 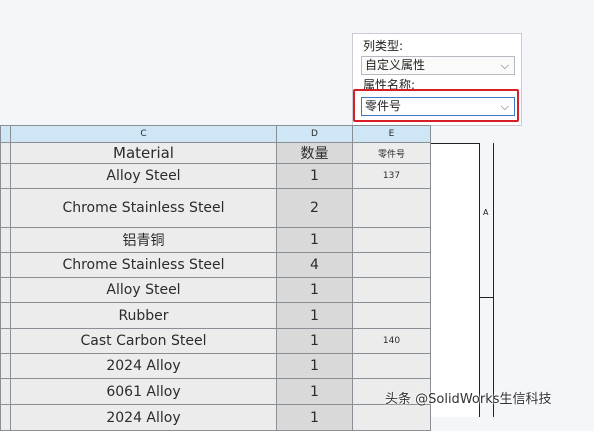 What do you see at coordinates (314, 265) in the screenshot?
I see `qty-cell: 4` at bounding box center [314, 265].